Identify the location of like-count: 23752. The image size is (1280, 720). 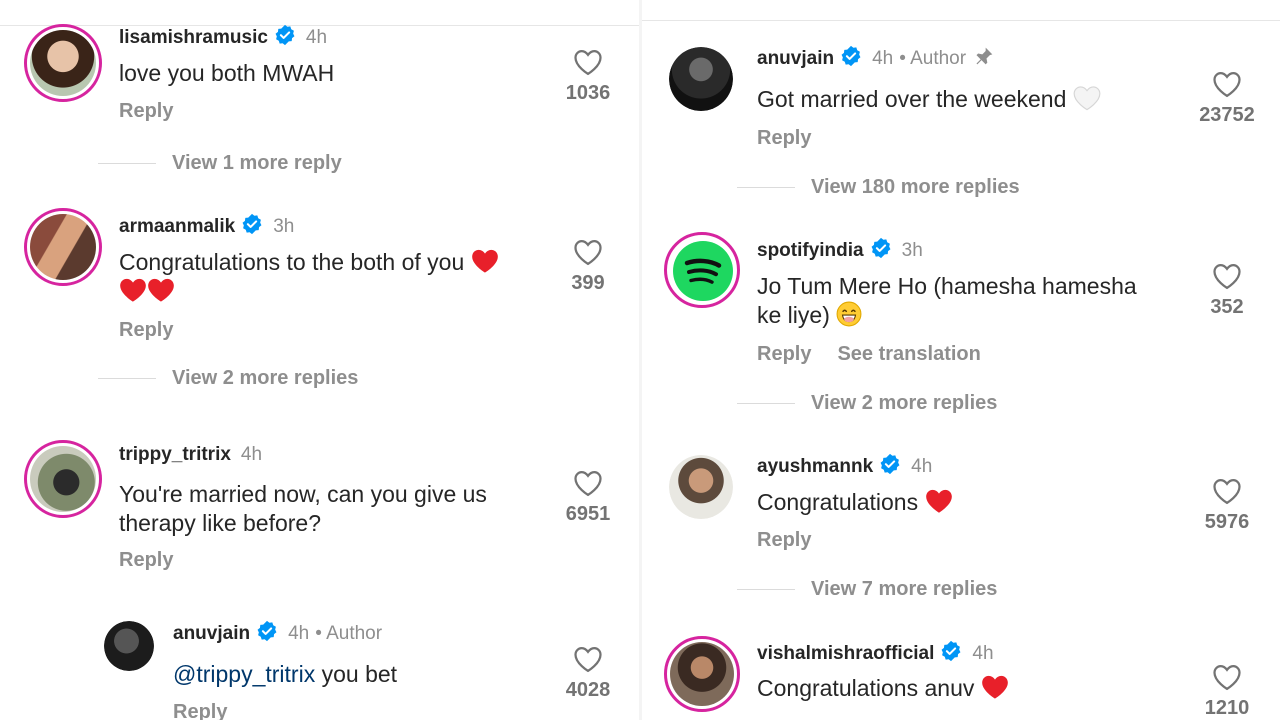
(1227, 115).